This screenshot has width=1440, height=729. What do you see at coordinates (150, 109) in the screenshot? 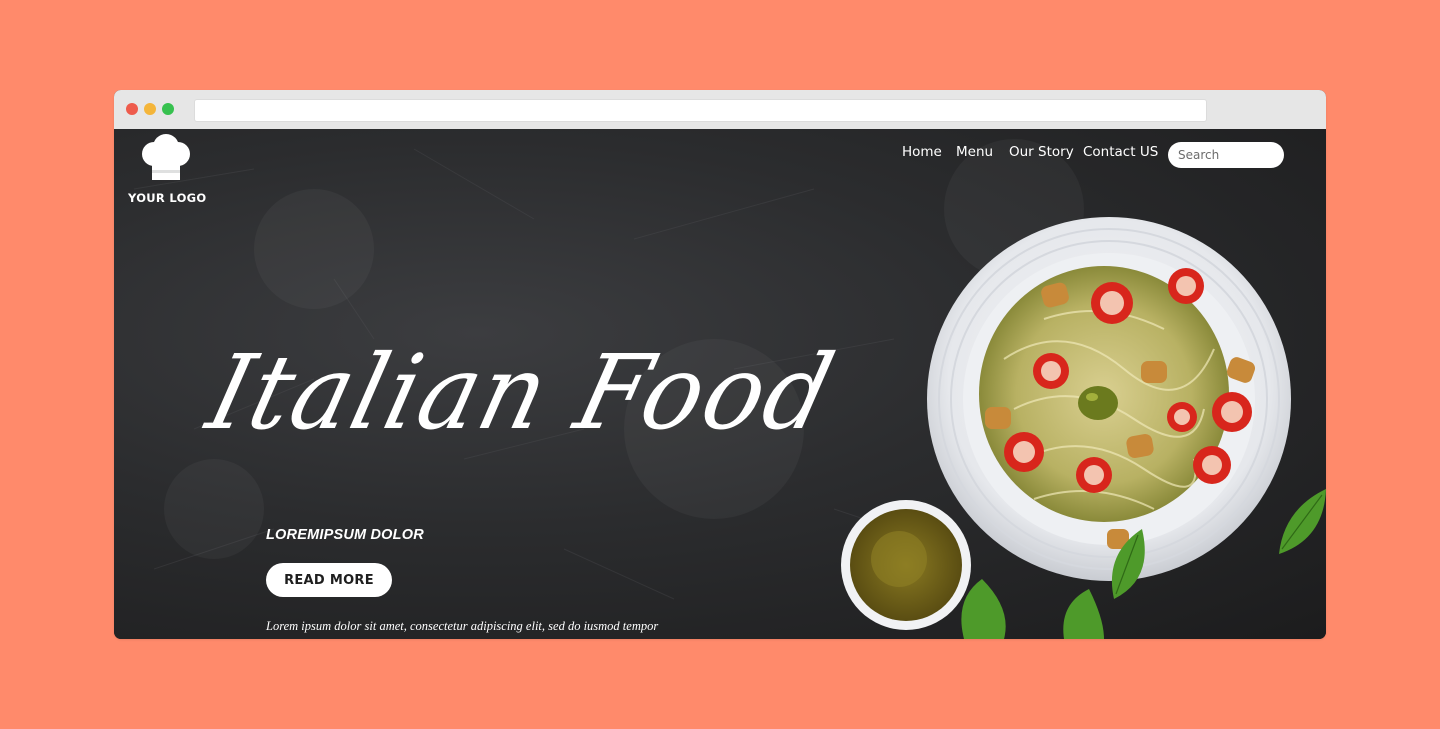
I see `minimize-window-dot` at bounding box center [150, 109].